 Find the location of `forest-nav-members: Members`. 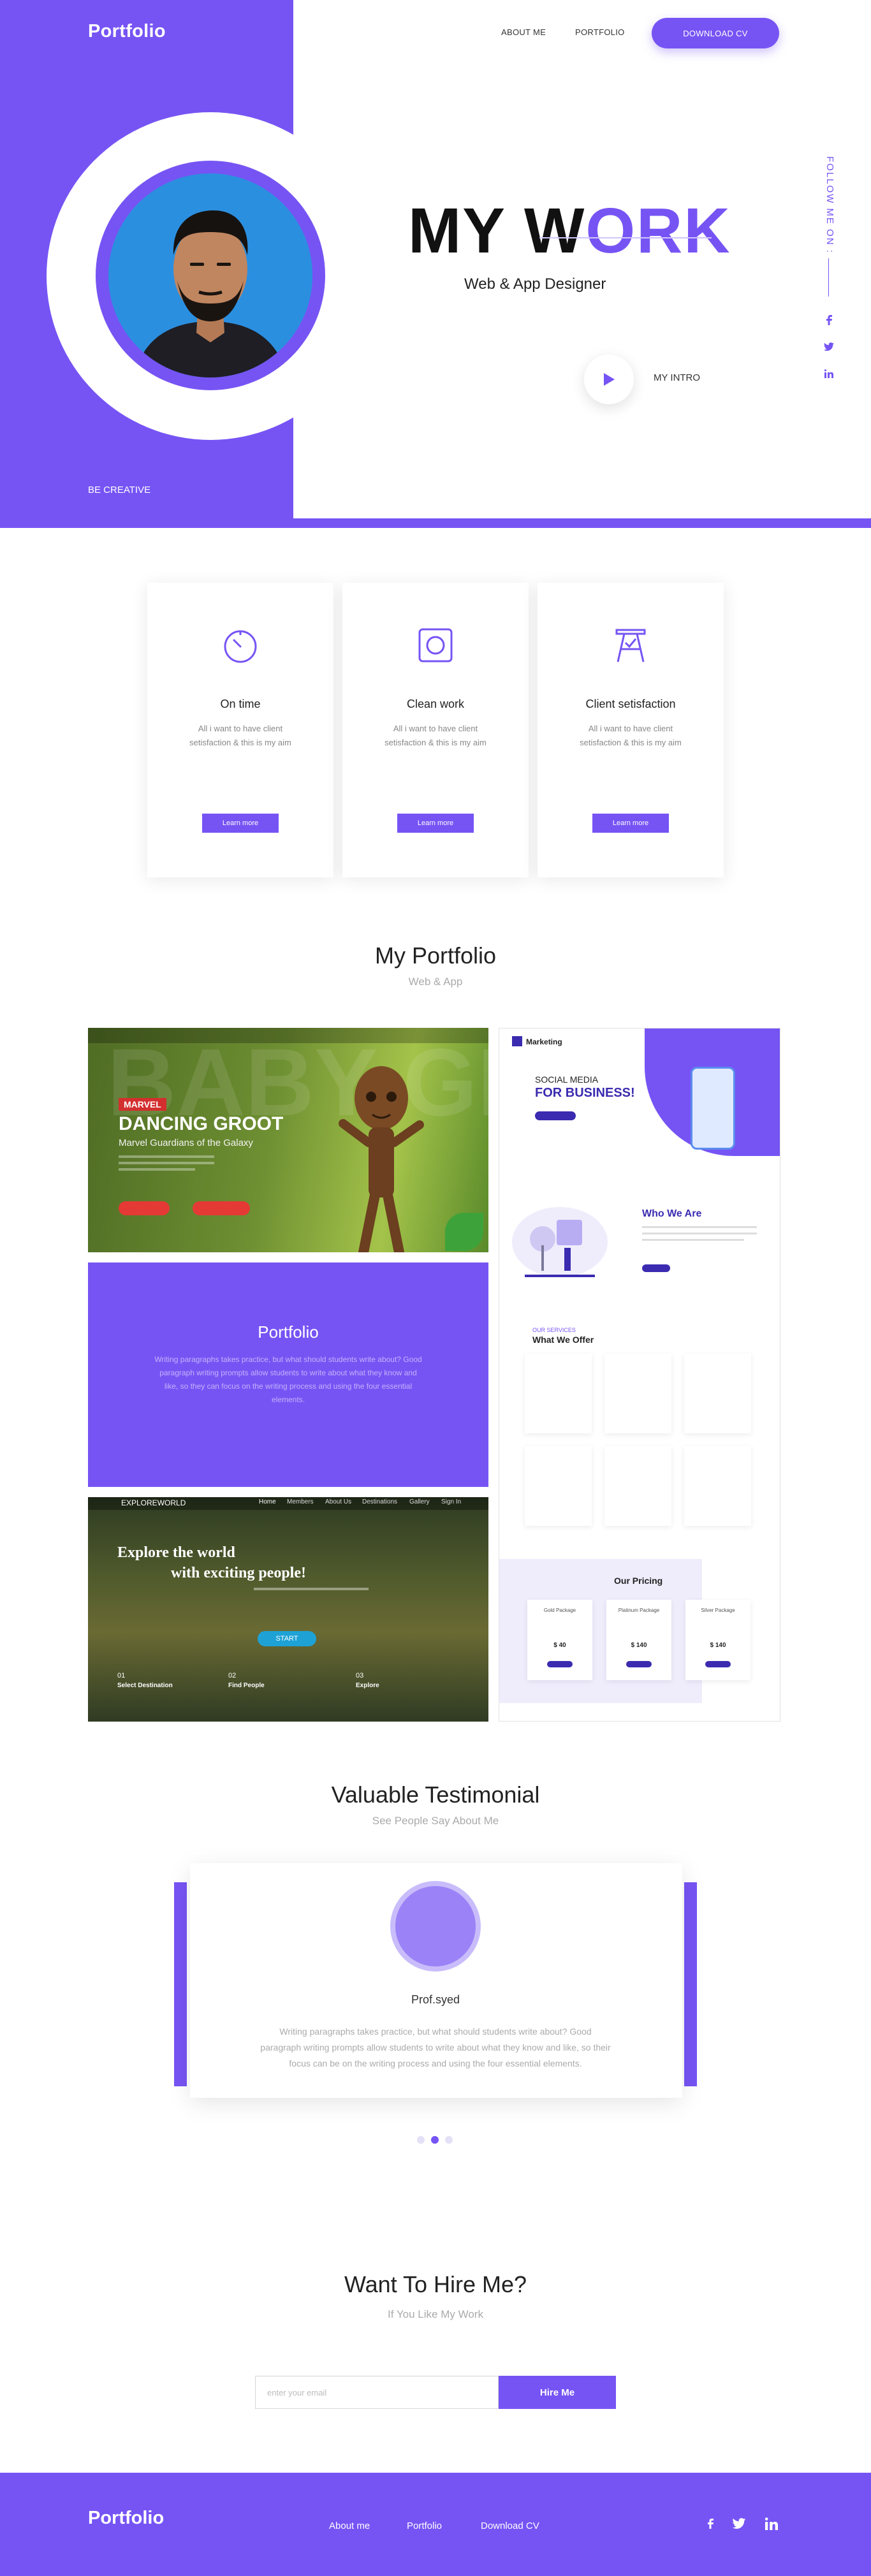

forest-nav-members: Members is located at coordinates (300, 1501).